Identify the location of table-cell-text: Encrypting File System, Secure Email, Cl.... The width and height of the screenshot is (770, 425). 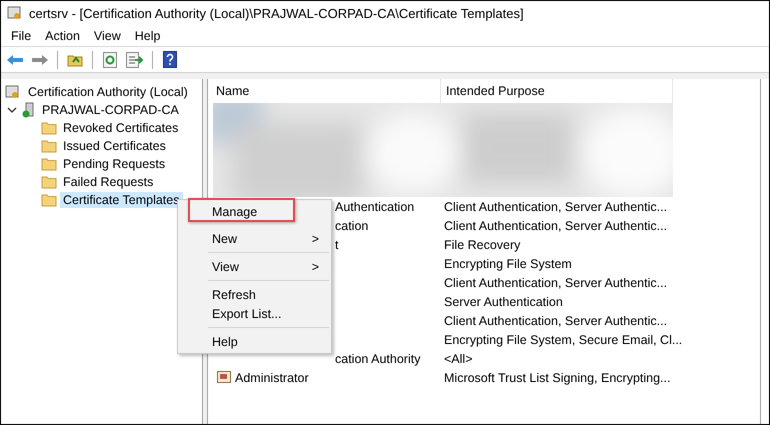
(562, 339).